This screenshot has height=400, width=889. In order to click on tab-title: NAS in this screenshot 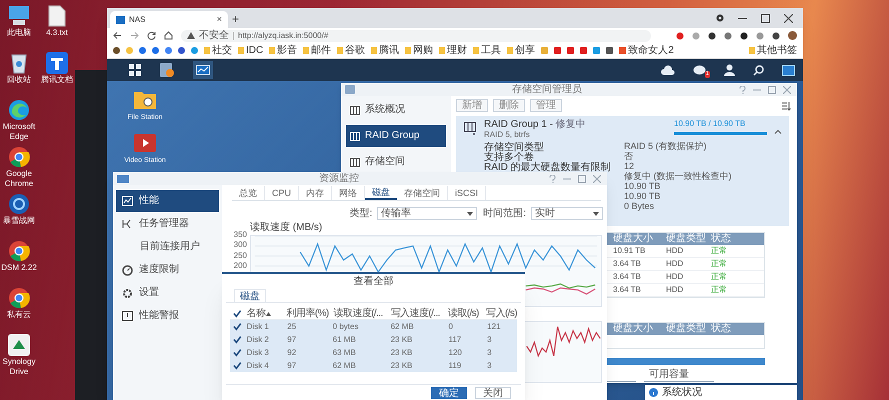, I will do `click(137, 20)`.